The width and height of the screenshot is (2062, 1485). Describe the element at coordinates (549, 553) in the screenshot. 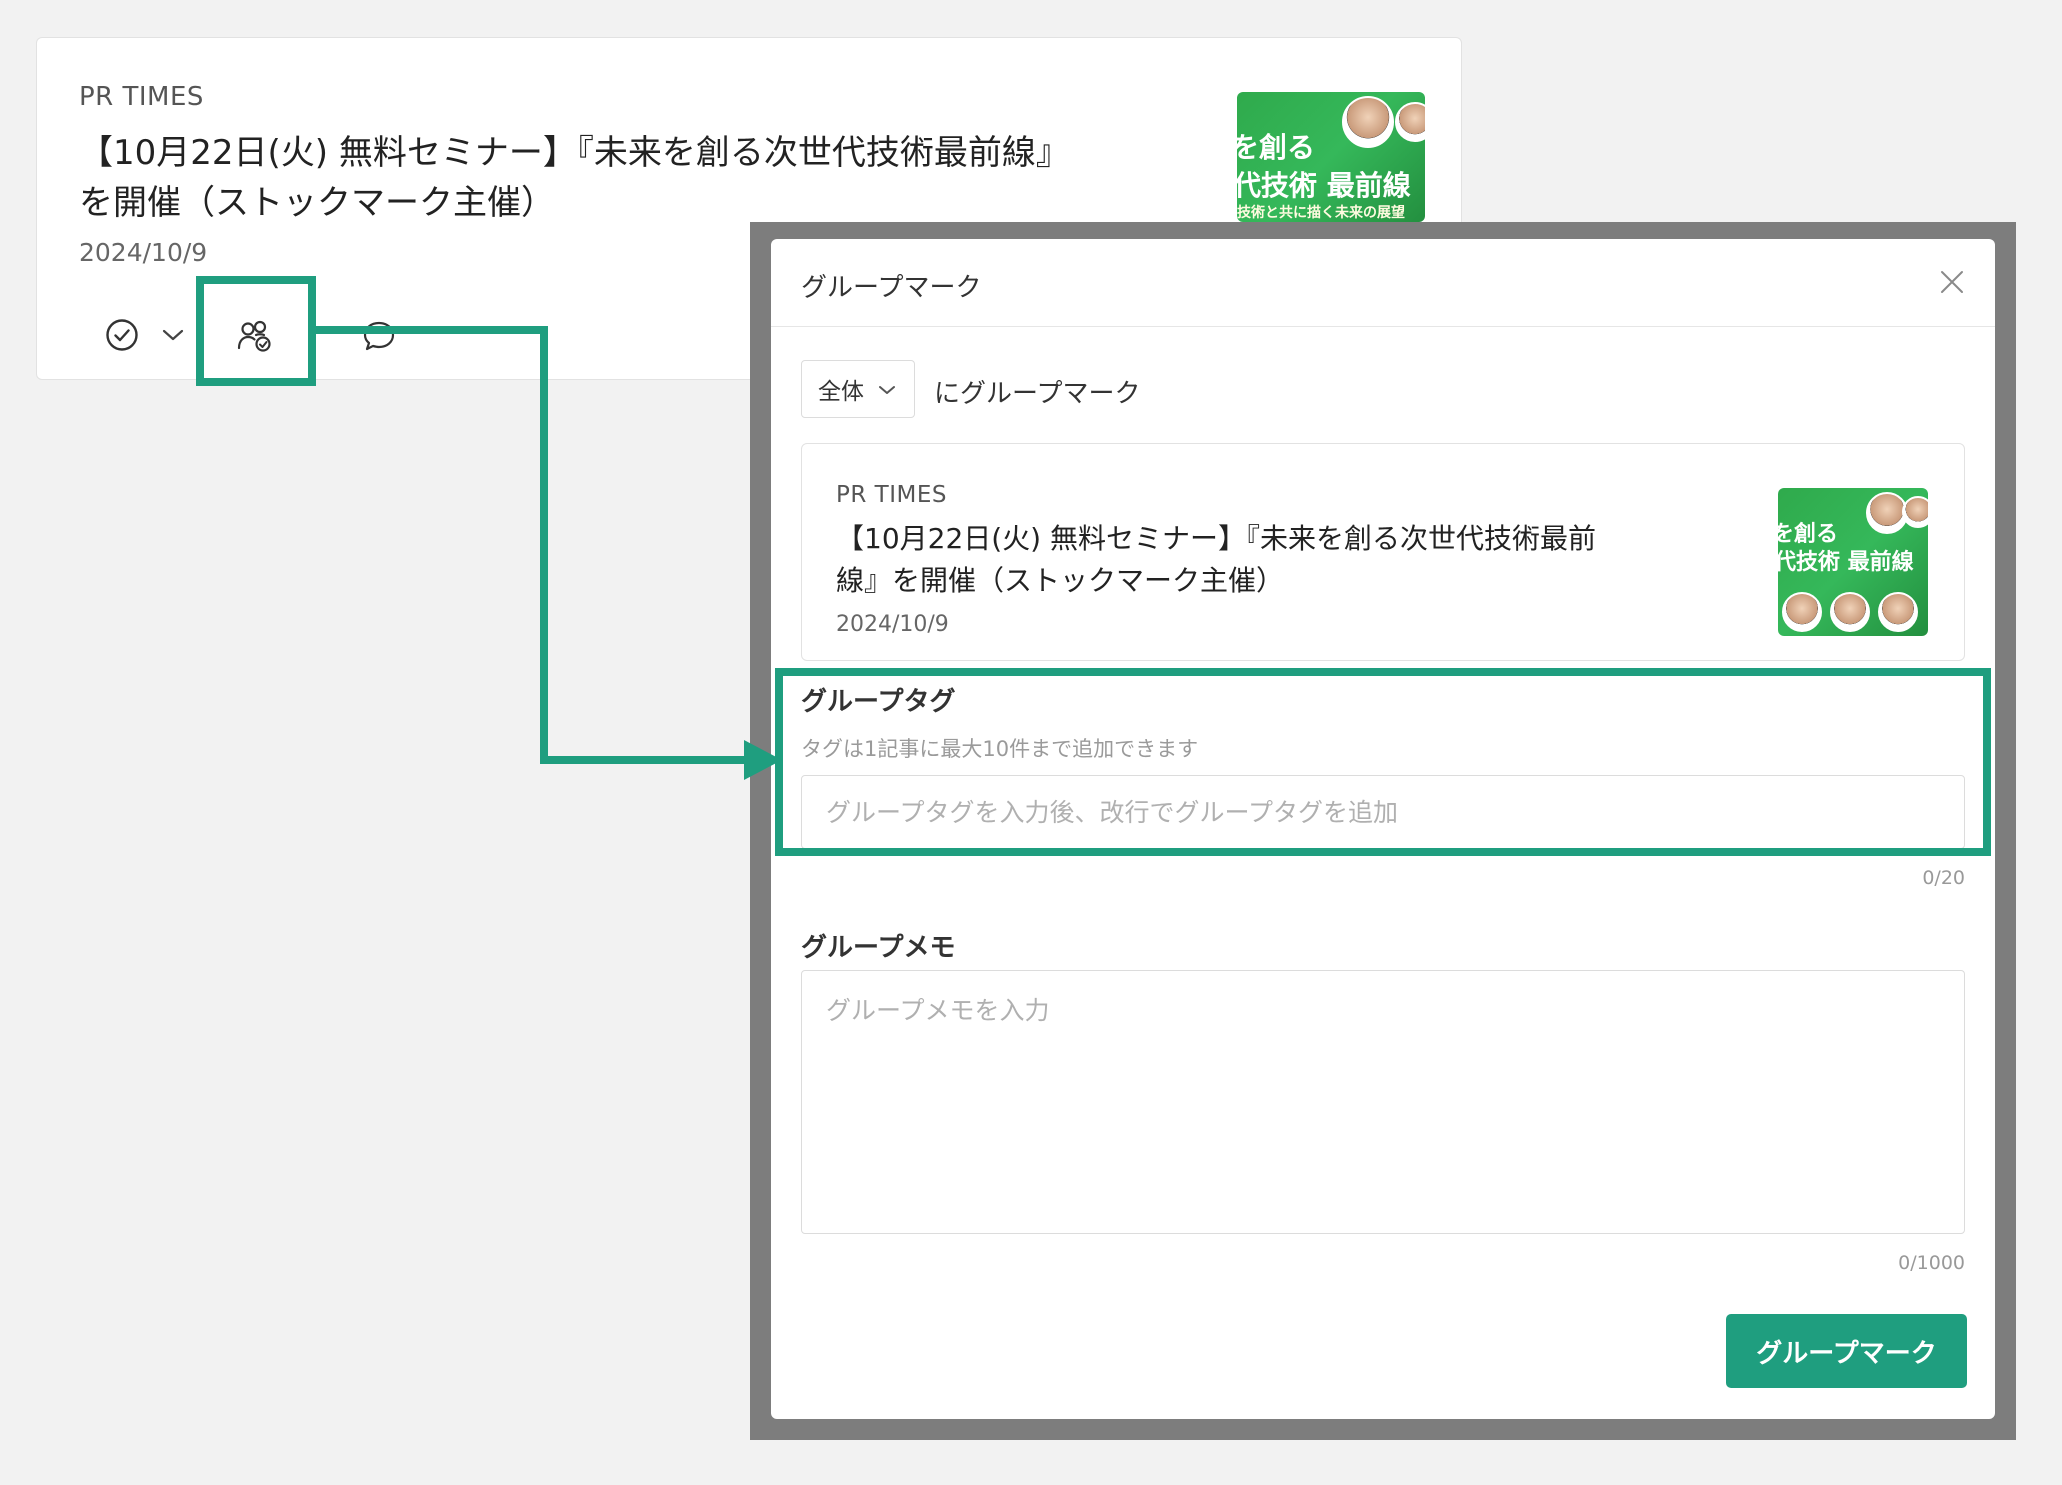

I see `connector-arrow` at that location.